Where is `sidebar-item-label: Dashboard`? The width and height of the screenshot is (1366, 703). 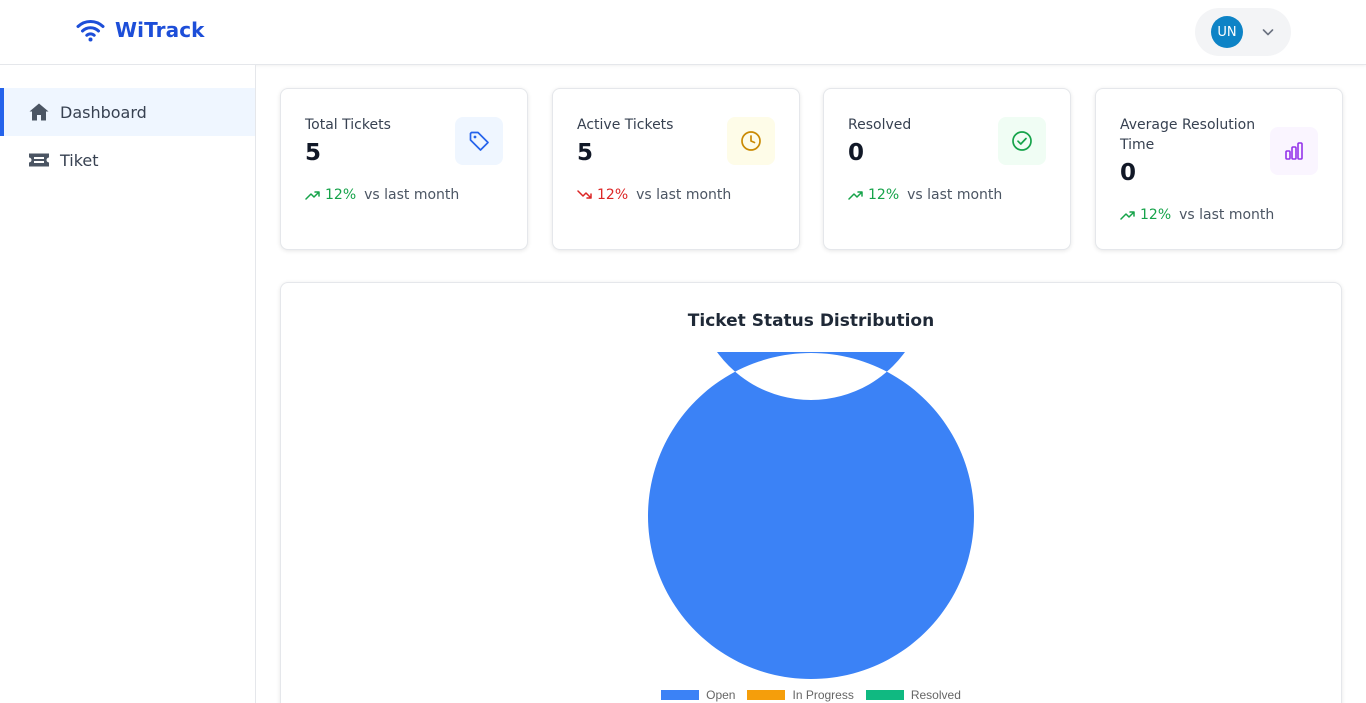
sidebar-item-label: Dashboard is located at coordinates (103, 112).